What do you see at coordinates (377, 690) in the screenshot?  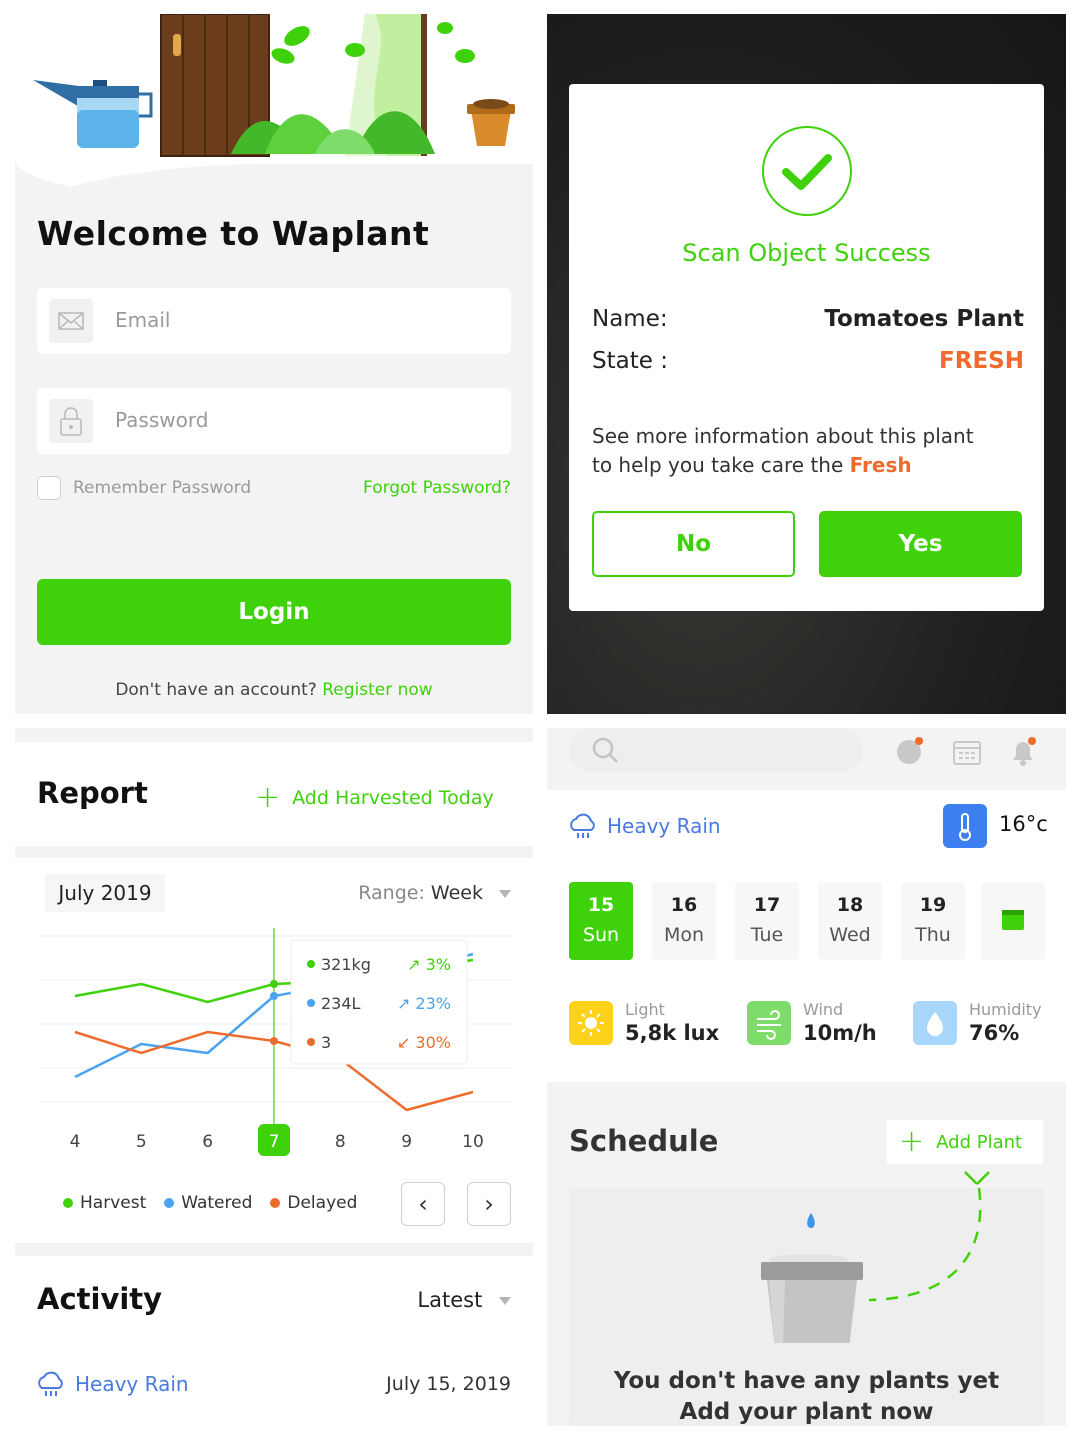 I see `register-link: Register now` at bounding box center [377, 690].